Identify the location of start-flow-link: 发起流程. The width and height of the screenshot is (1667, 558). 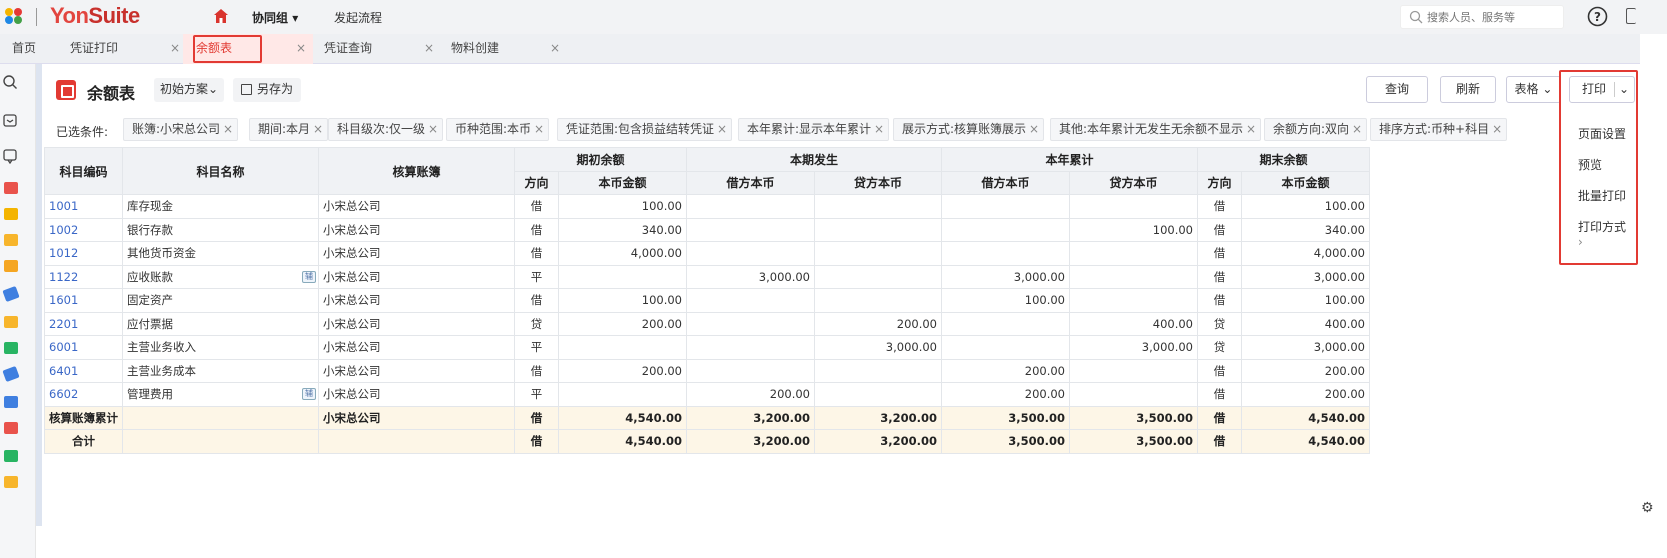
(358, 17).